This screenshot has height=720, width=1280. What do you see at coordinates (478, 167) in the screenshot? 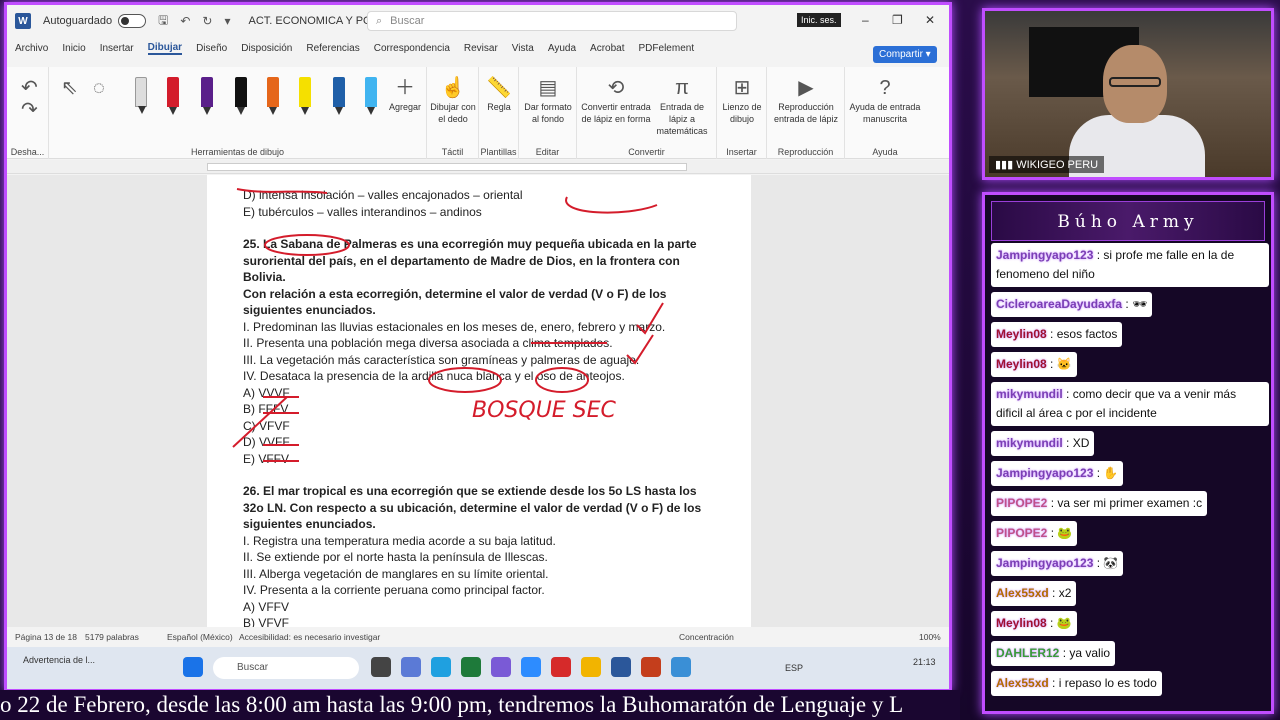
I see `horizontal-ruler` at bounding box center [478, 167].